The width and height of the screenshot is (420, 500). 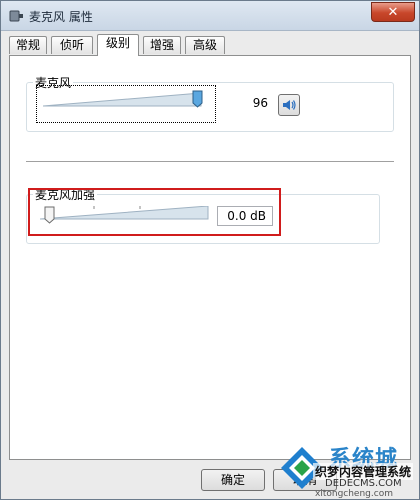 I want to click on microphone-slider-thumb, so click(x=197, y=99).